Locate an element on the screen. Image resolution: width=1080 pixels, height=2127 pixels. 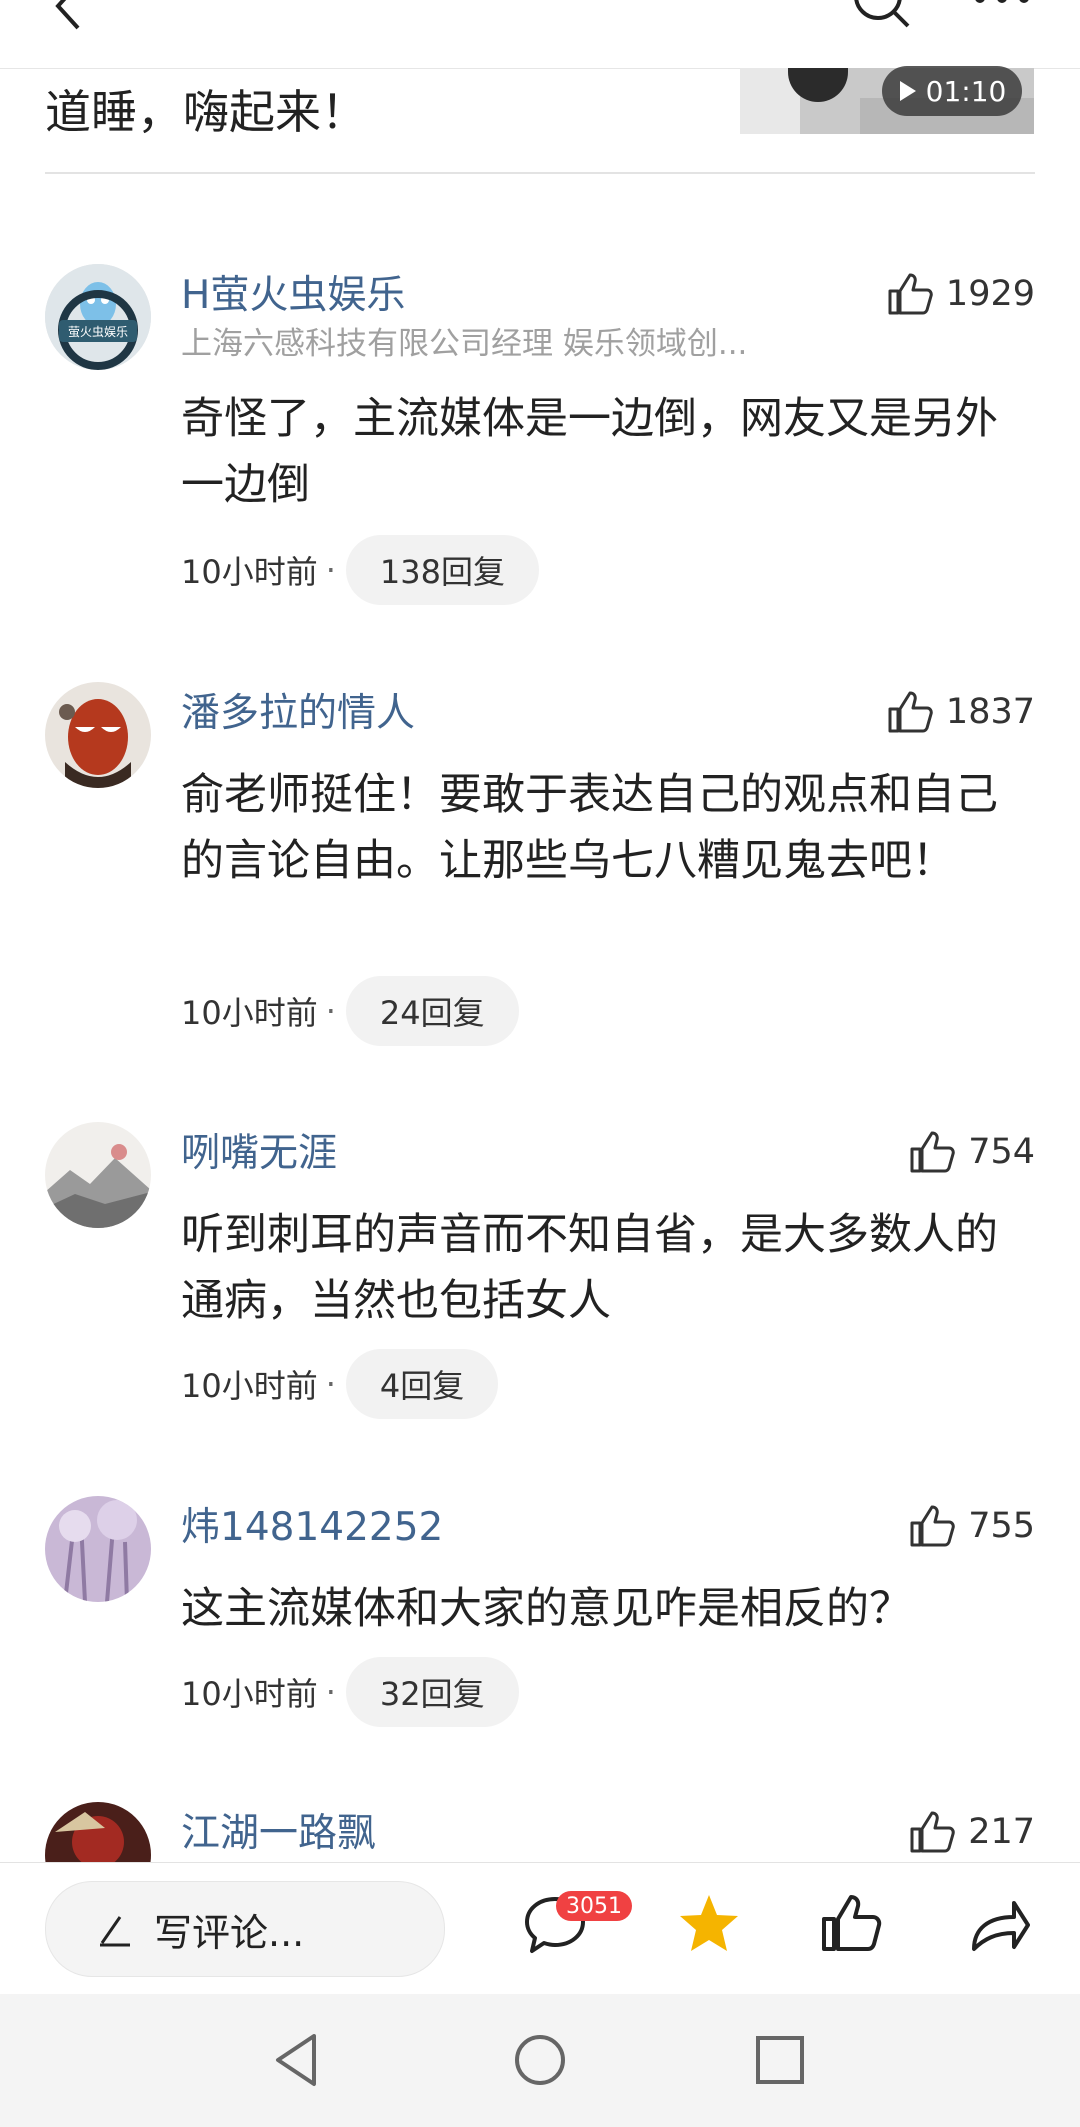
comment-meta: 10小时前 · 138回复 is located at coordinates (360, 570).